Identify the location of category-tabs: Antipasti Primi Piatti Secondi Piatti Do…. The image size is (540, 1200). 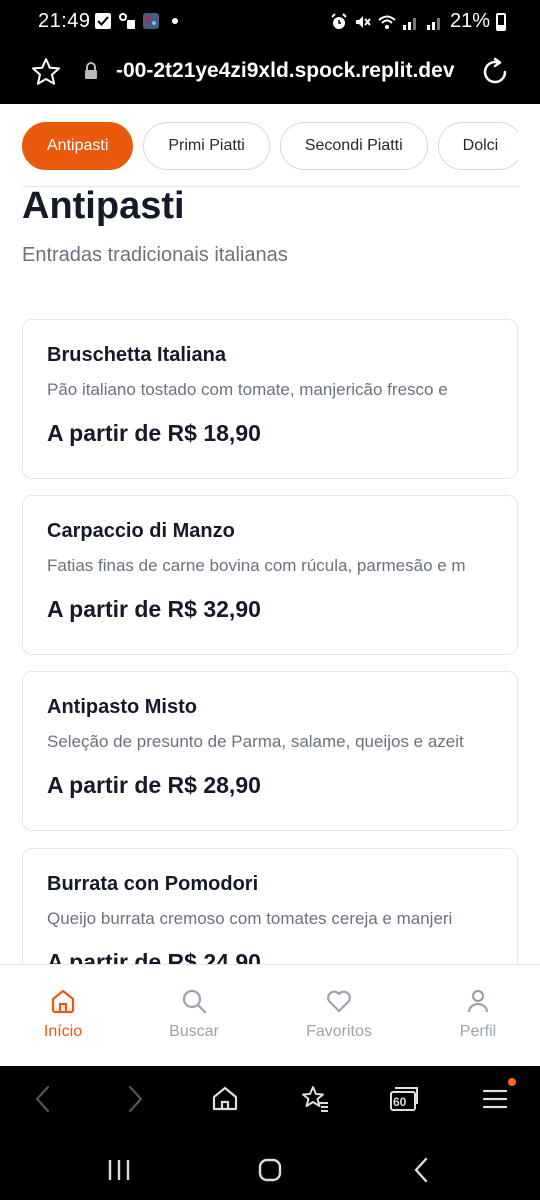
(270, 147).